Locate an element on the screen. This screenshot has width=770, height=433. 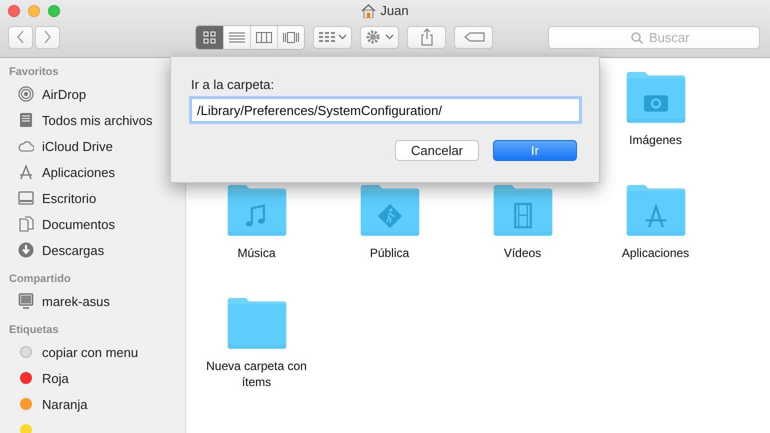
sidebar-item: Escritorio is located at coordinates (92, 198).